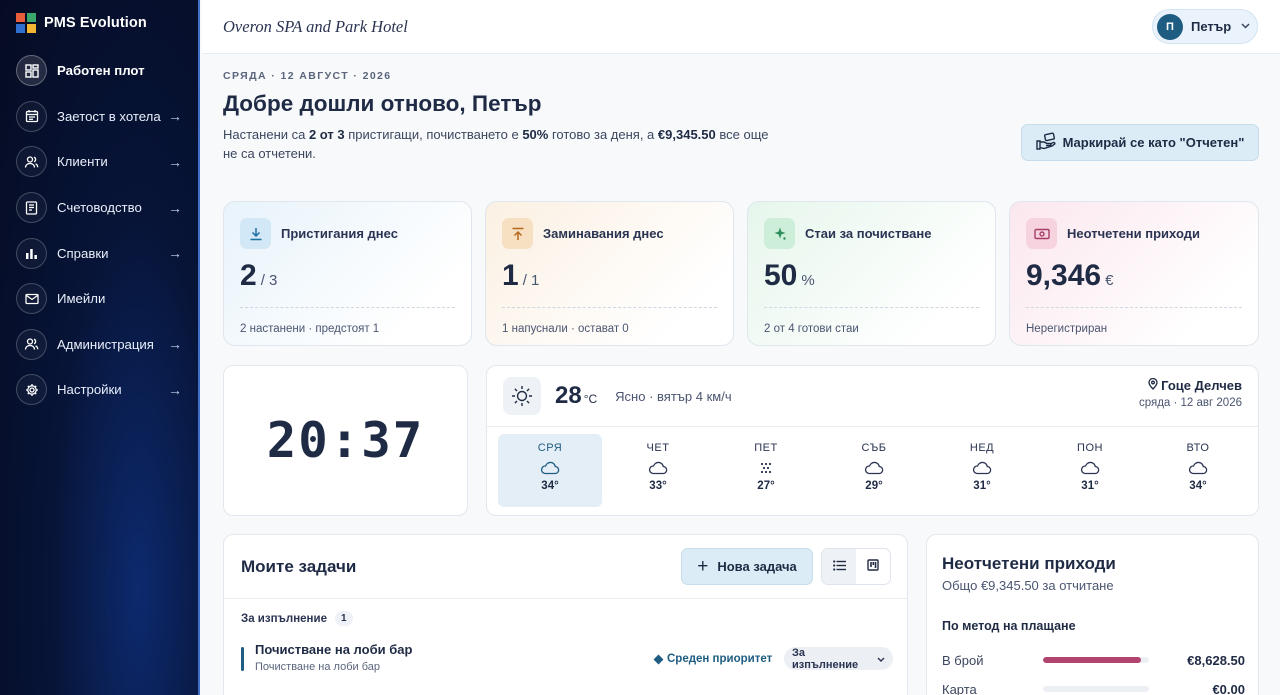 The width and height of the screenshot is (1280, 695). Describe the element at coordinates (248, 275) in the screenshot. I see `stat-value: 2` at that location.